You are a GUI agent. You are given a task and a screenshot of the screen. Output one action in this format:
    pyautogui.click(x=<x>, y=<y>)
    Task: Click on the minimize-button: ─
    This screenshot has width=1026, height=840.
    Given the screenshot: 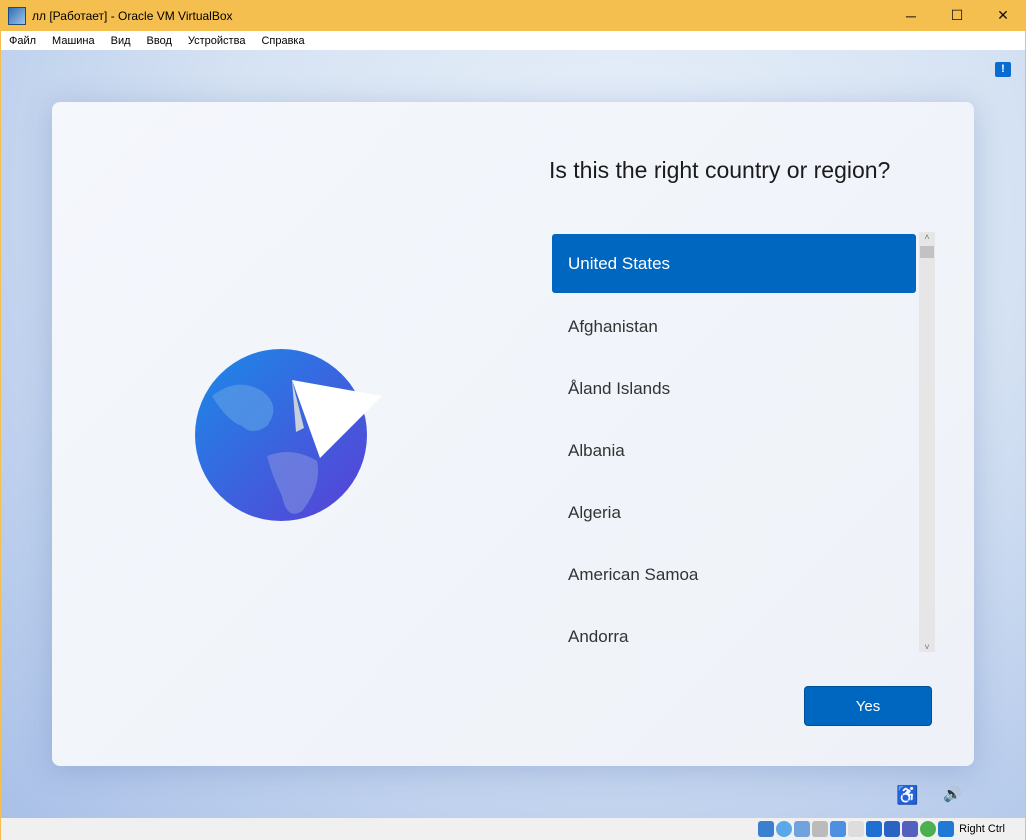 What is the action you would take?
    pyautogui.click(x=911, y=15)
    